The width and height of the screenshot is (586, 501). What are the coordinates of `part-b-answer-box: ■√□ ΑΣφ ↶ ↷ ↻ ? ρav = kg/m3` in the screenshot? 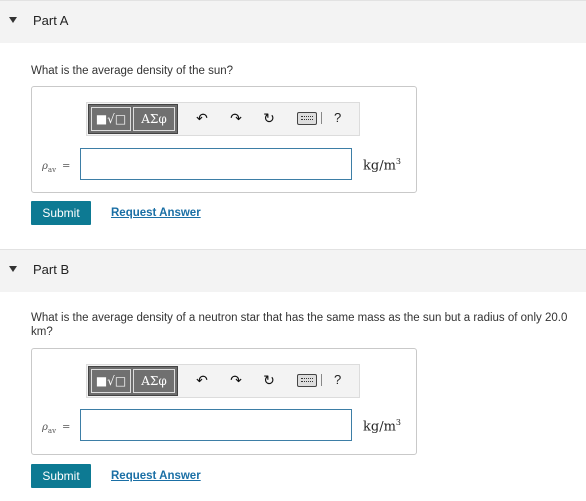 It's located at (224, 401).